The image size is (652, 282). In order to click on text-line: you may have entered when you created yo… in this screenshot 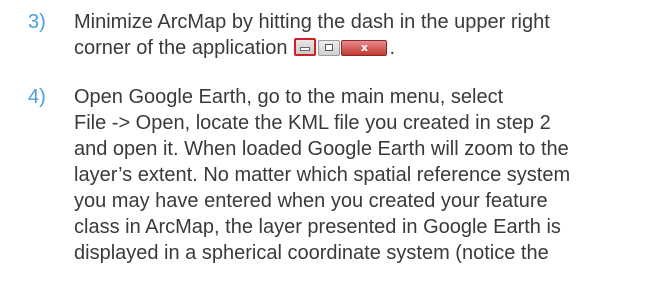, I will do `click(311, 201)`.